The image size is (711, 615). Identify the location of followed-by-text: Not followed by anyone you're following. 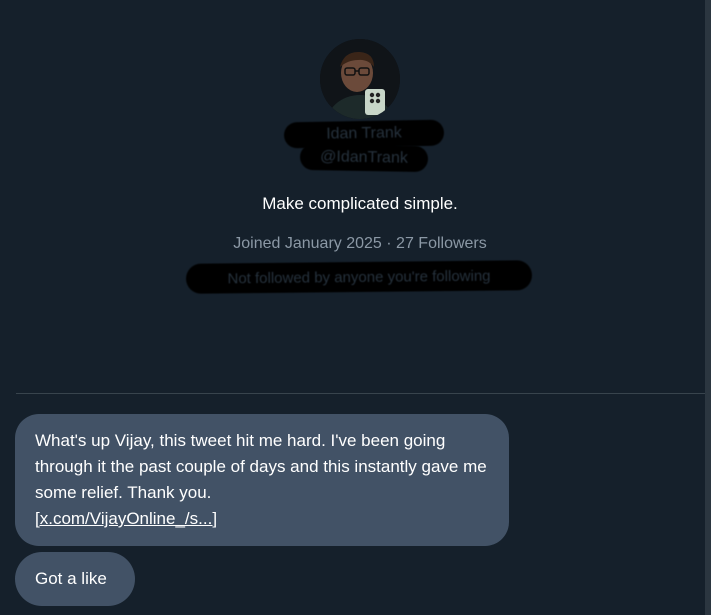
(359, 277).